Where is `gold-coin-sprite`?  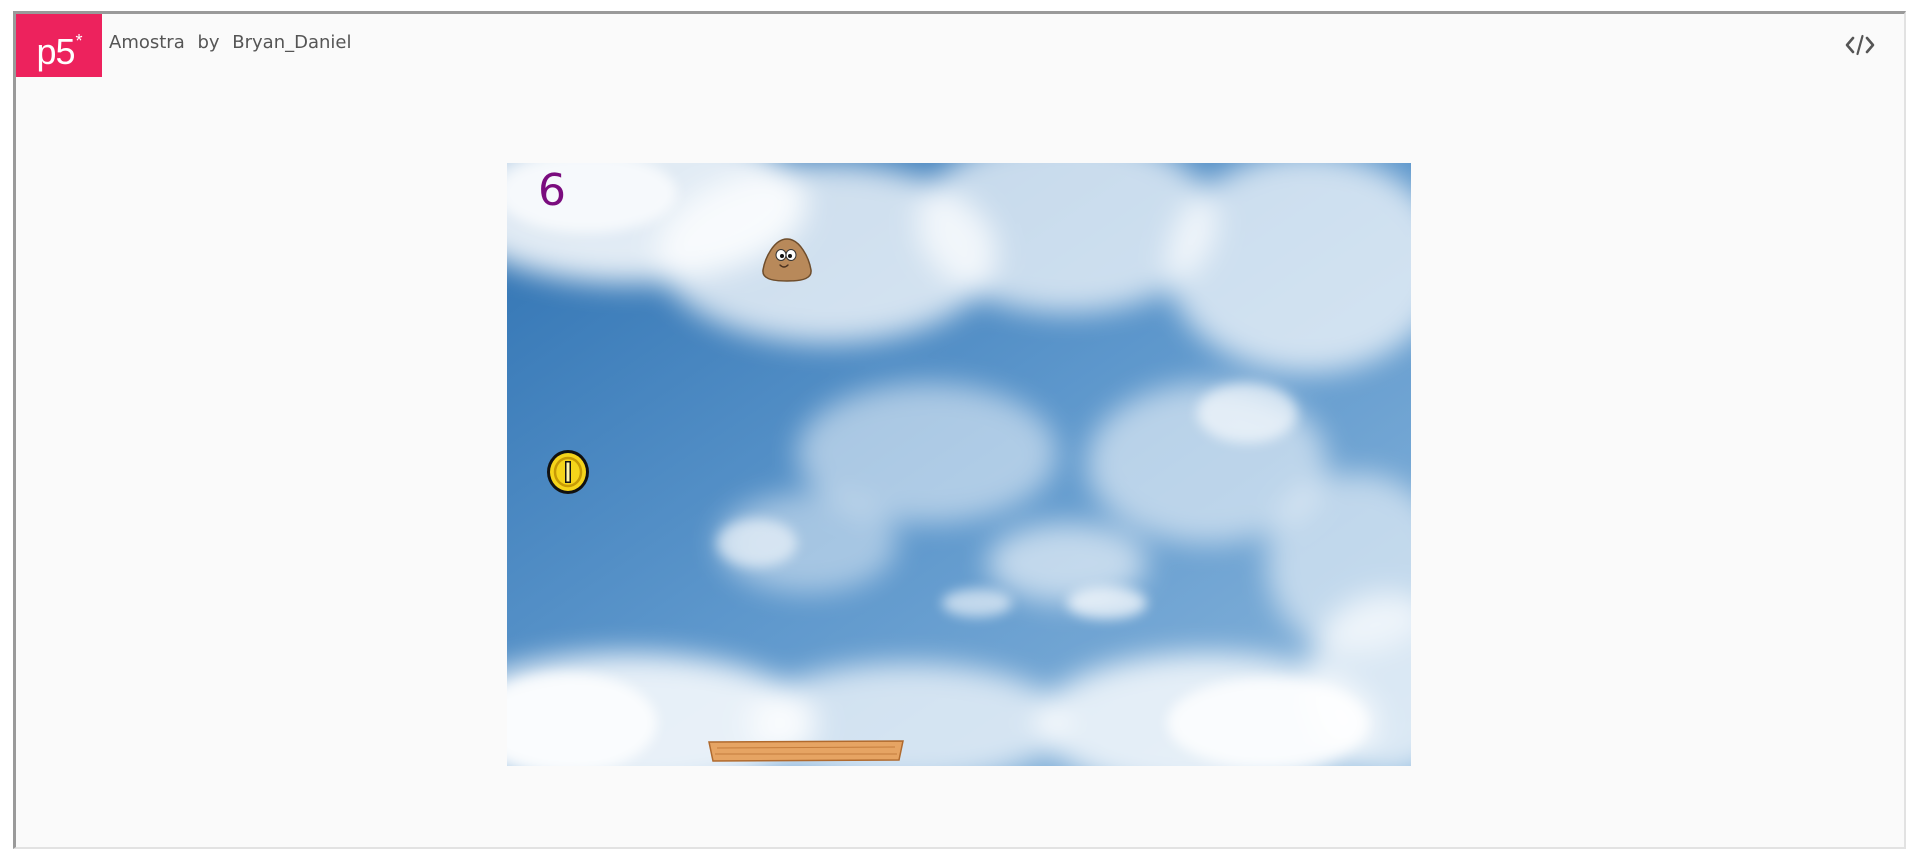
gold-coin-sprite is located at coordinates (568, 472).